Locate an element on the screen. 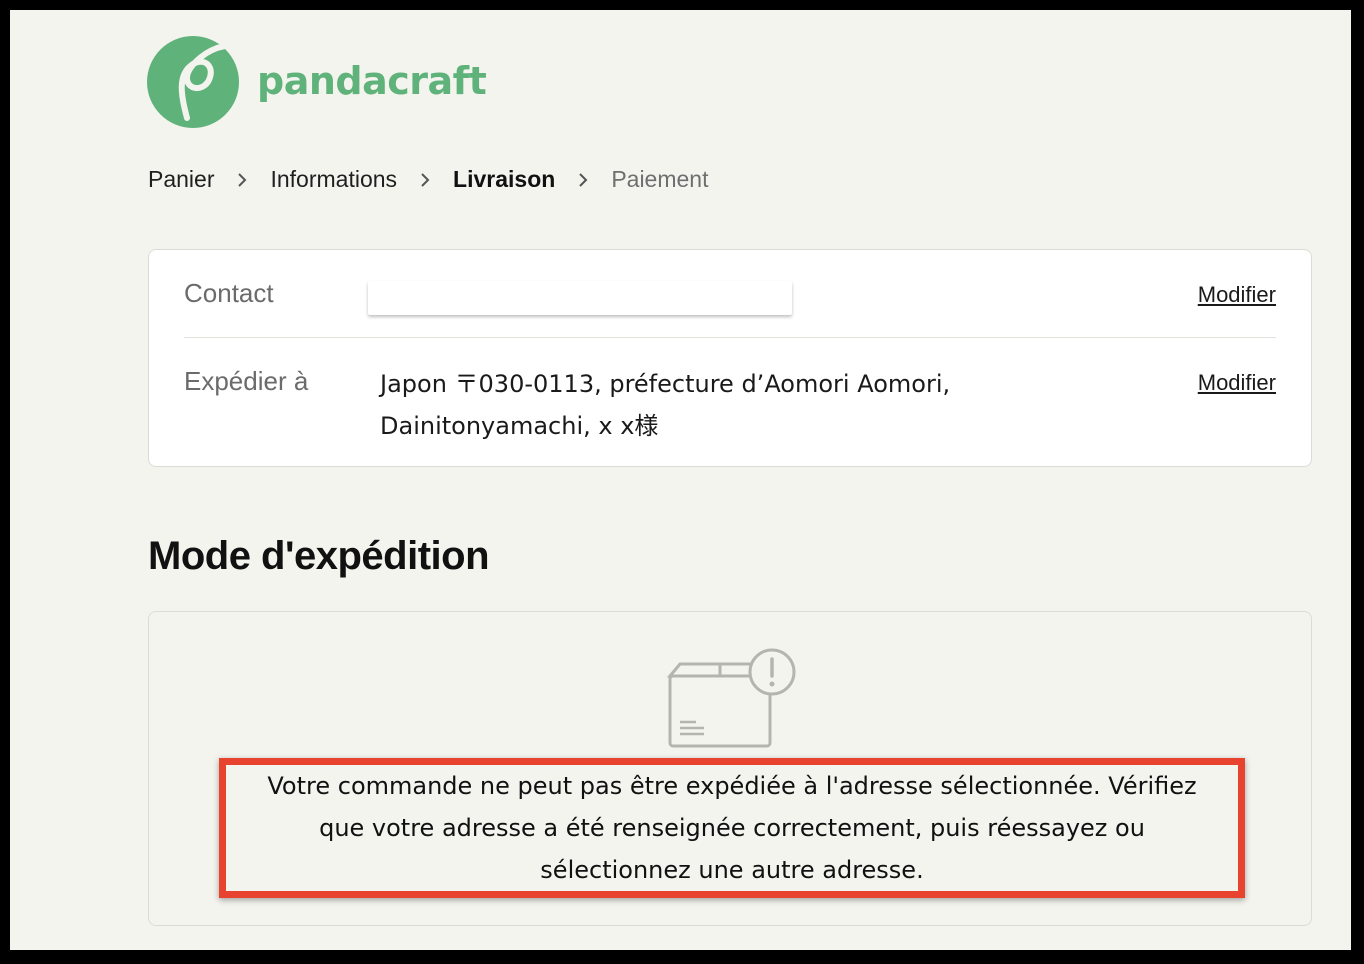 This screenshot has width=1364, height=964. breadcrumb-item-informations: Informations is located at coordinates (333, 179).